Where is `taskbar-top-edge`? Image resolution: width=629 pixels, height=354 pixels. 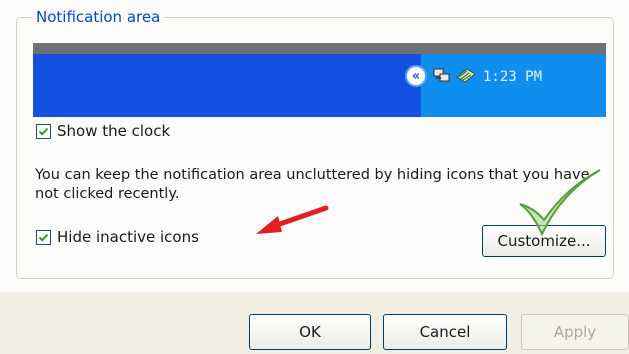 taskbar-top-edge is located at coordinates (319, 48).